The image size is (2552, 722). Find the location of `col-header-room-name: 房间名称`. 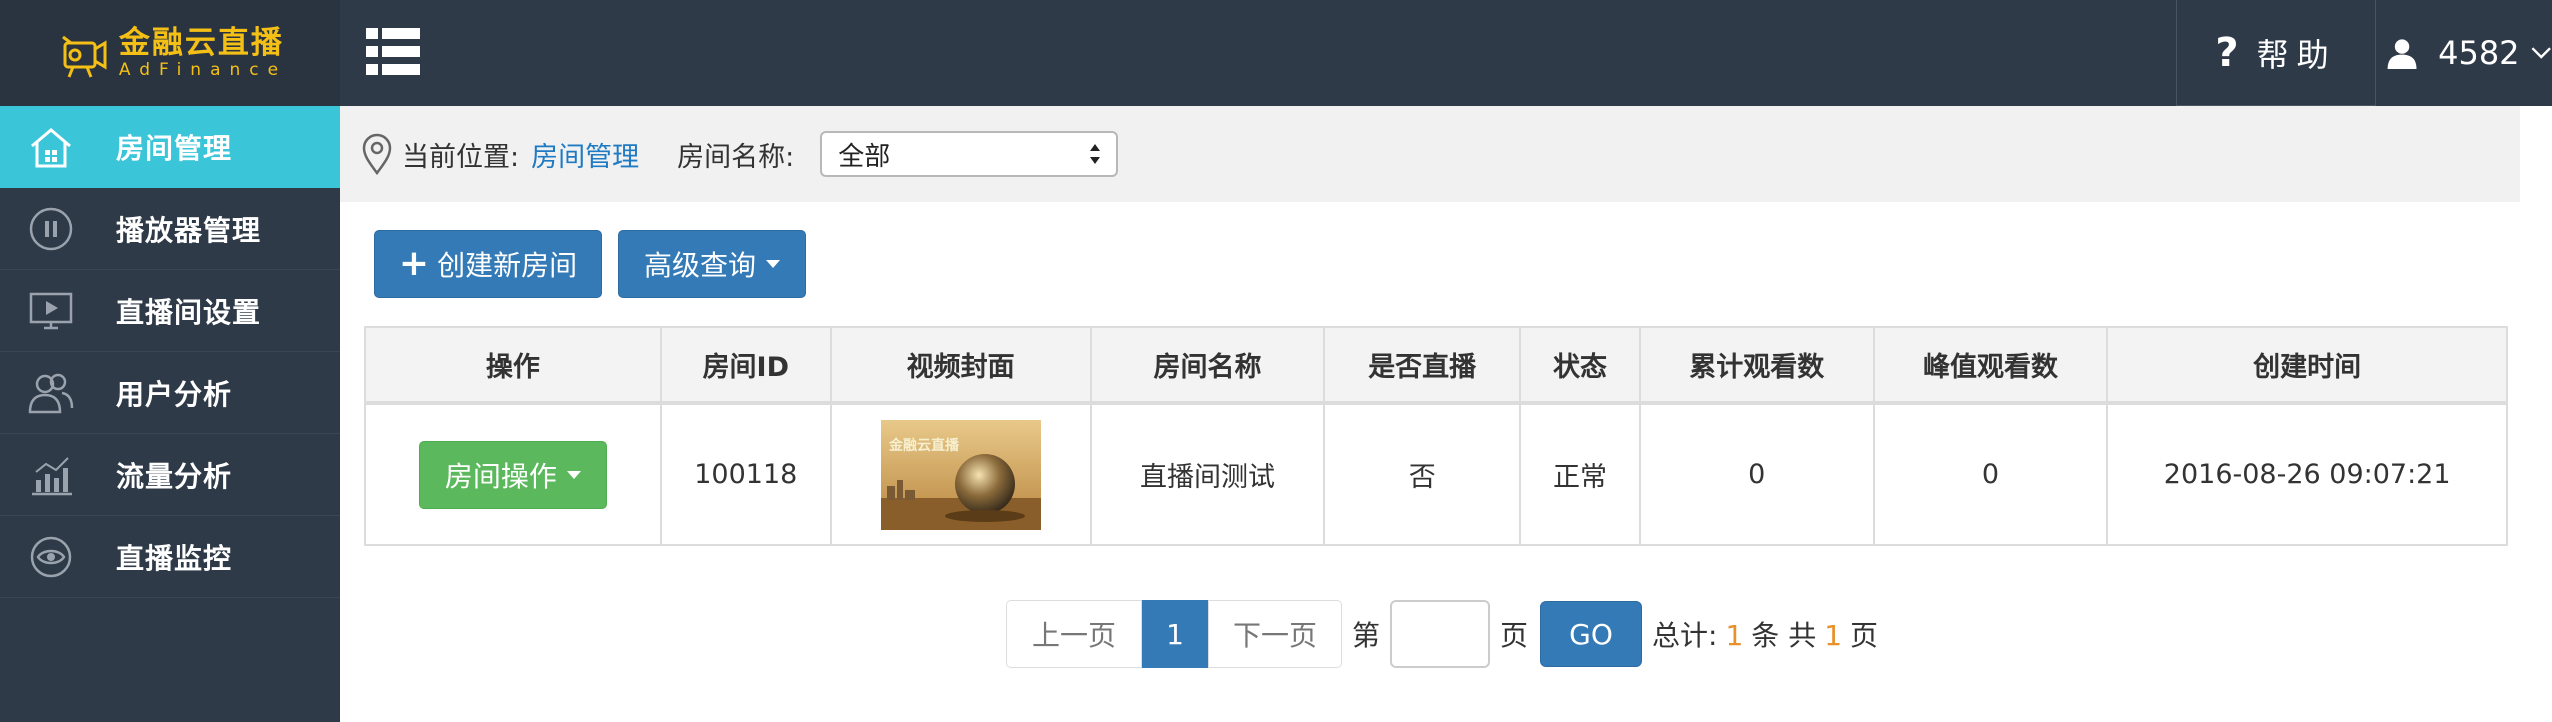

col-header-room-name: 房间名称 is located at coordinates (1207, 365).